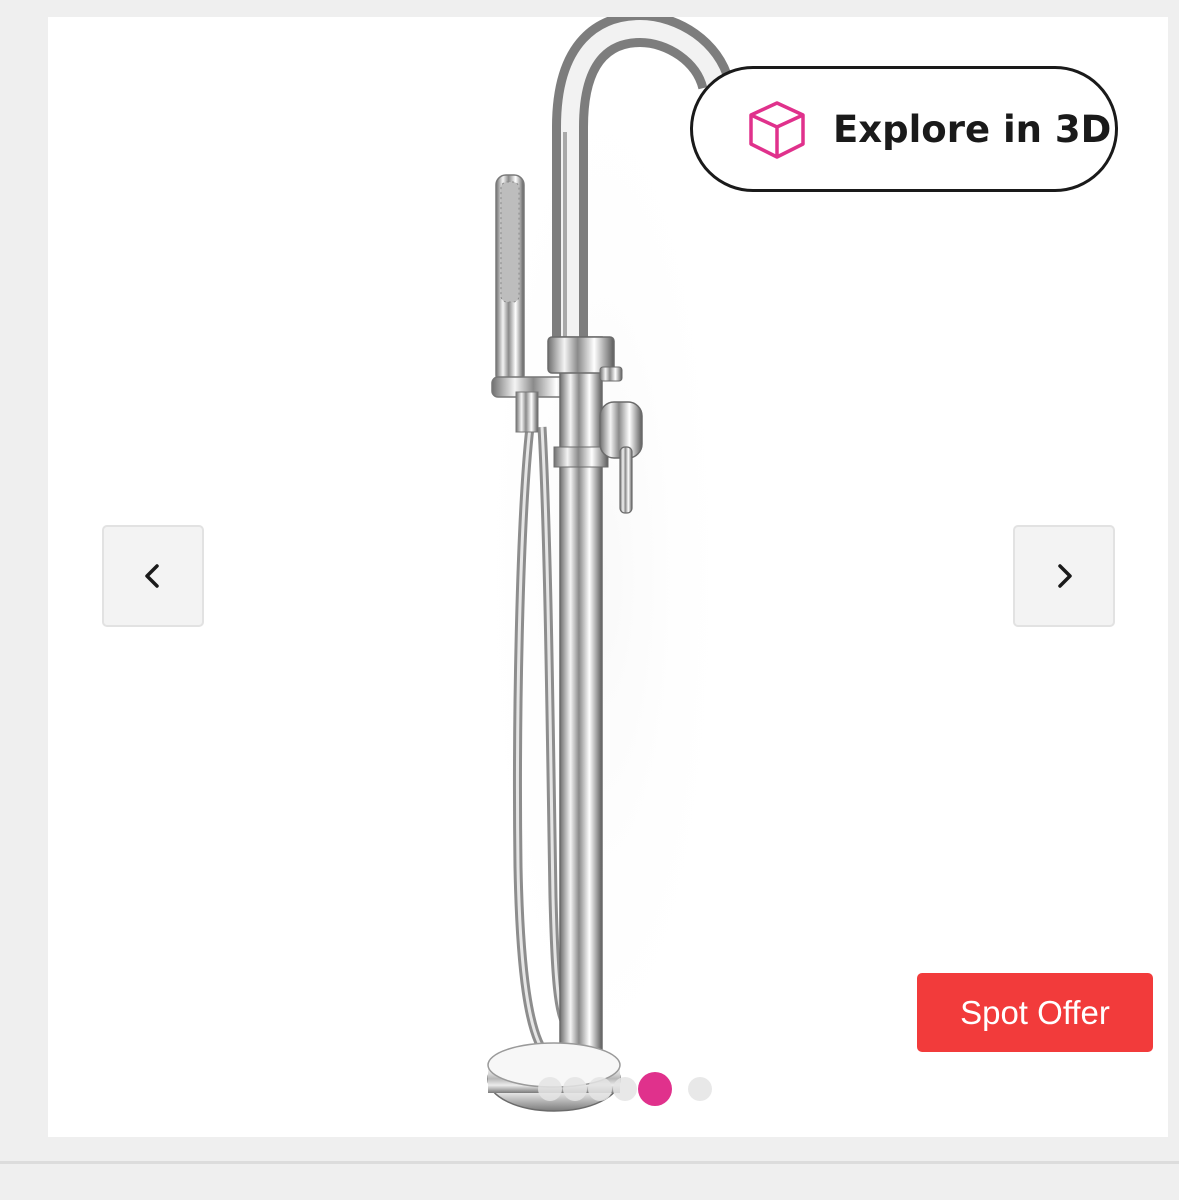 The height and width of the screenshot is (1200, 1179). Describe the element at coordinates (589, 1162) in the screenshot. I see `divider` at that location.